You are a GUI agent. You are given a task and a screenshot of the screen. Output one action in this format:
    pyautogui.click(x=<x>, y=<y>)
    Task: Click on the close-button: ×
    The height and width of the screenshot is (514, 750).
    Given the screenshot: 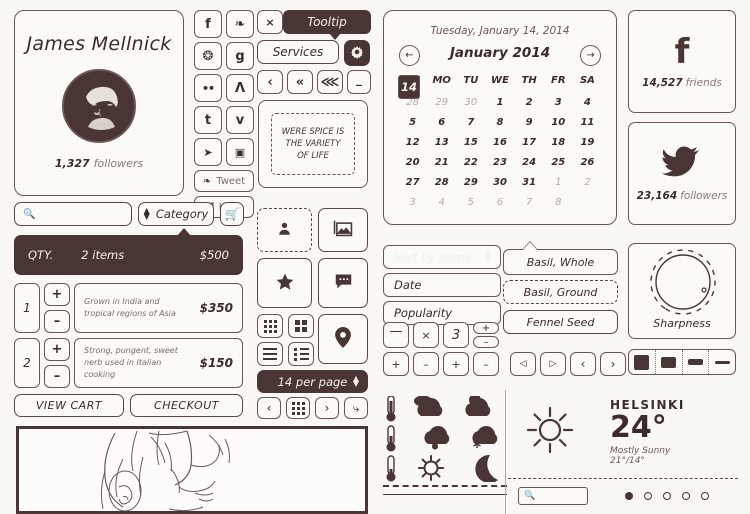 What is the action you would take?
    pyautogui.click(x=270, y=22)
    